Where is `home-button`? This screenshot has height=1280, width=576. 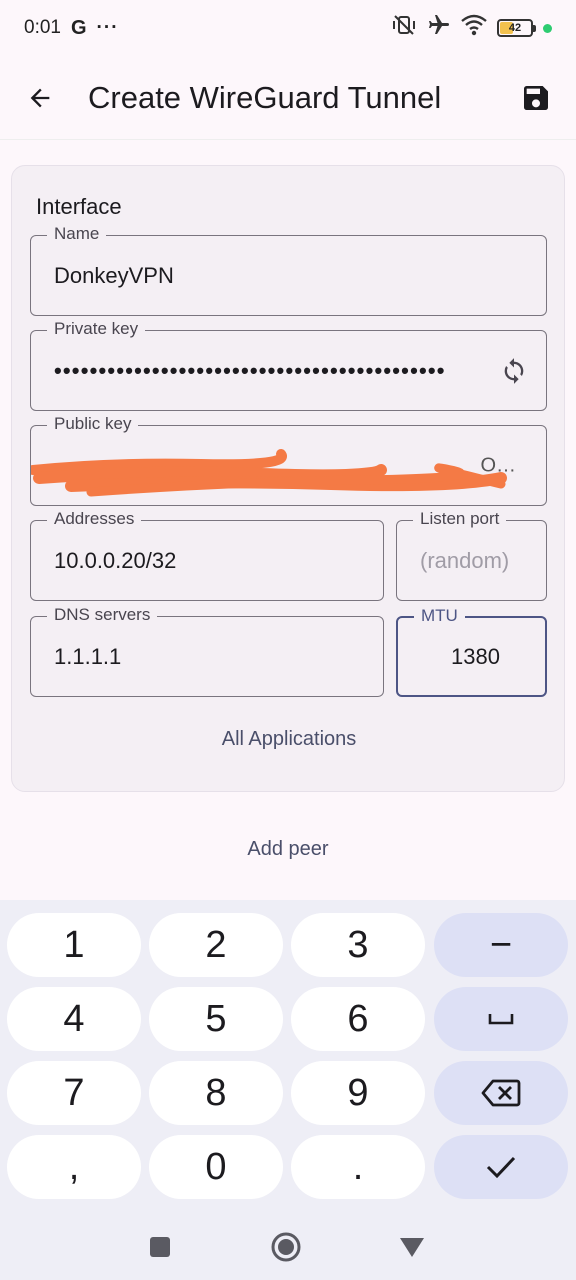
home-button is located at coordinates (286, 1247).